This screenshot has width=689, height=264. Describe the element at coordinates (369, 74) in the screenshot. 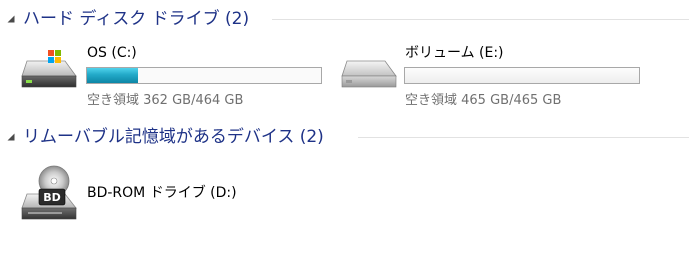

I see `hard-drive-icon` at that location.